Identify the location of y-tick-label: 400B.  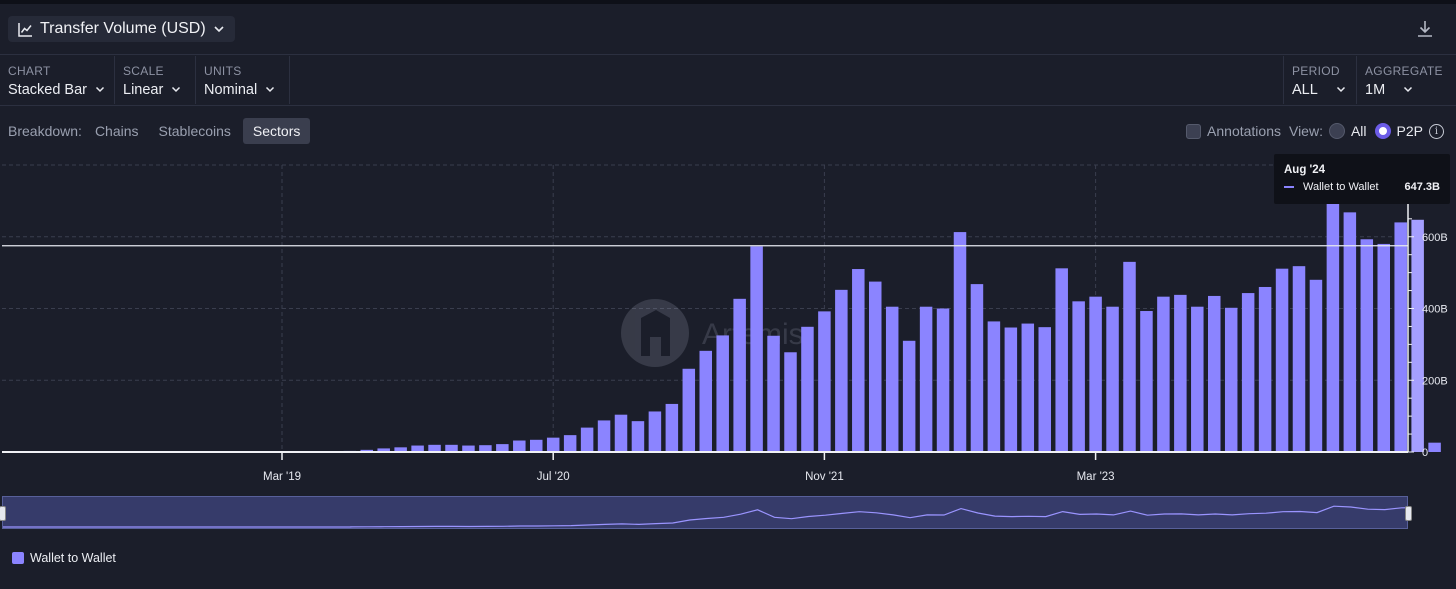
(1435, 310).